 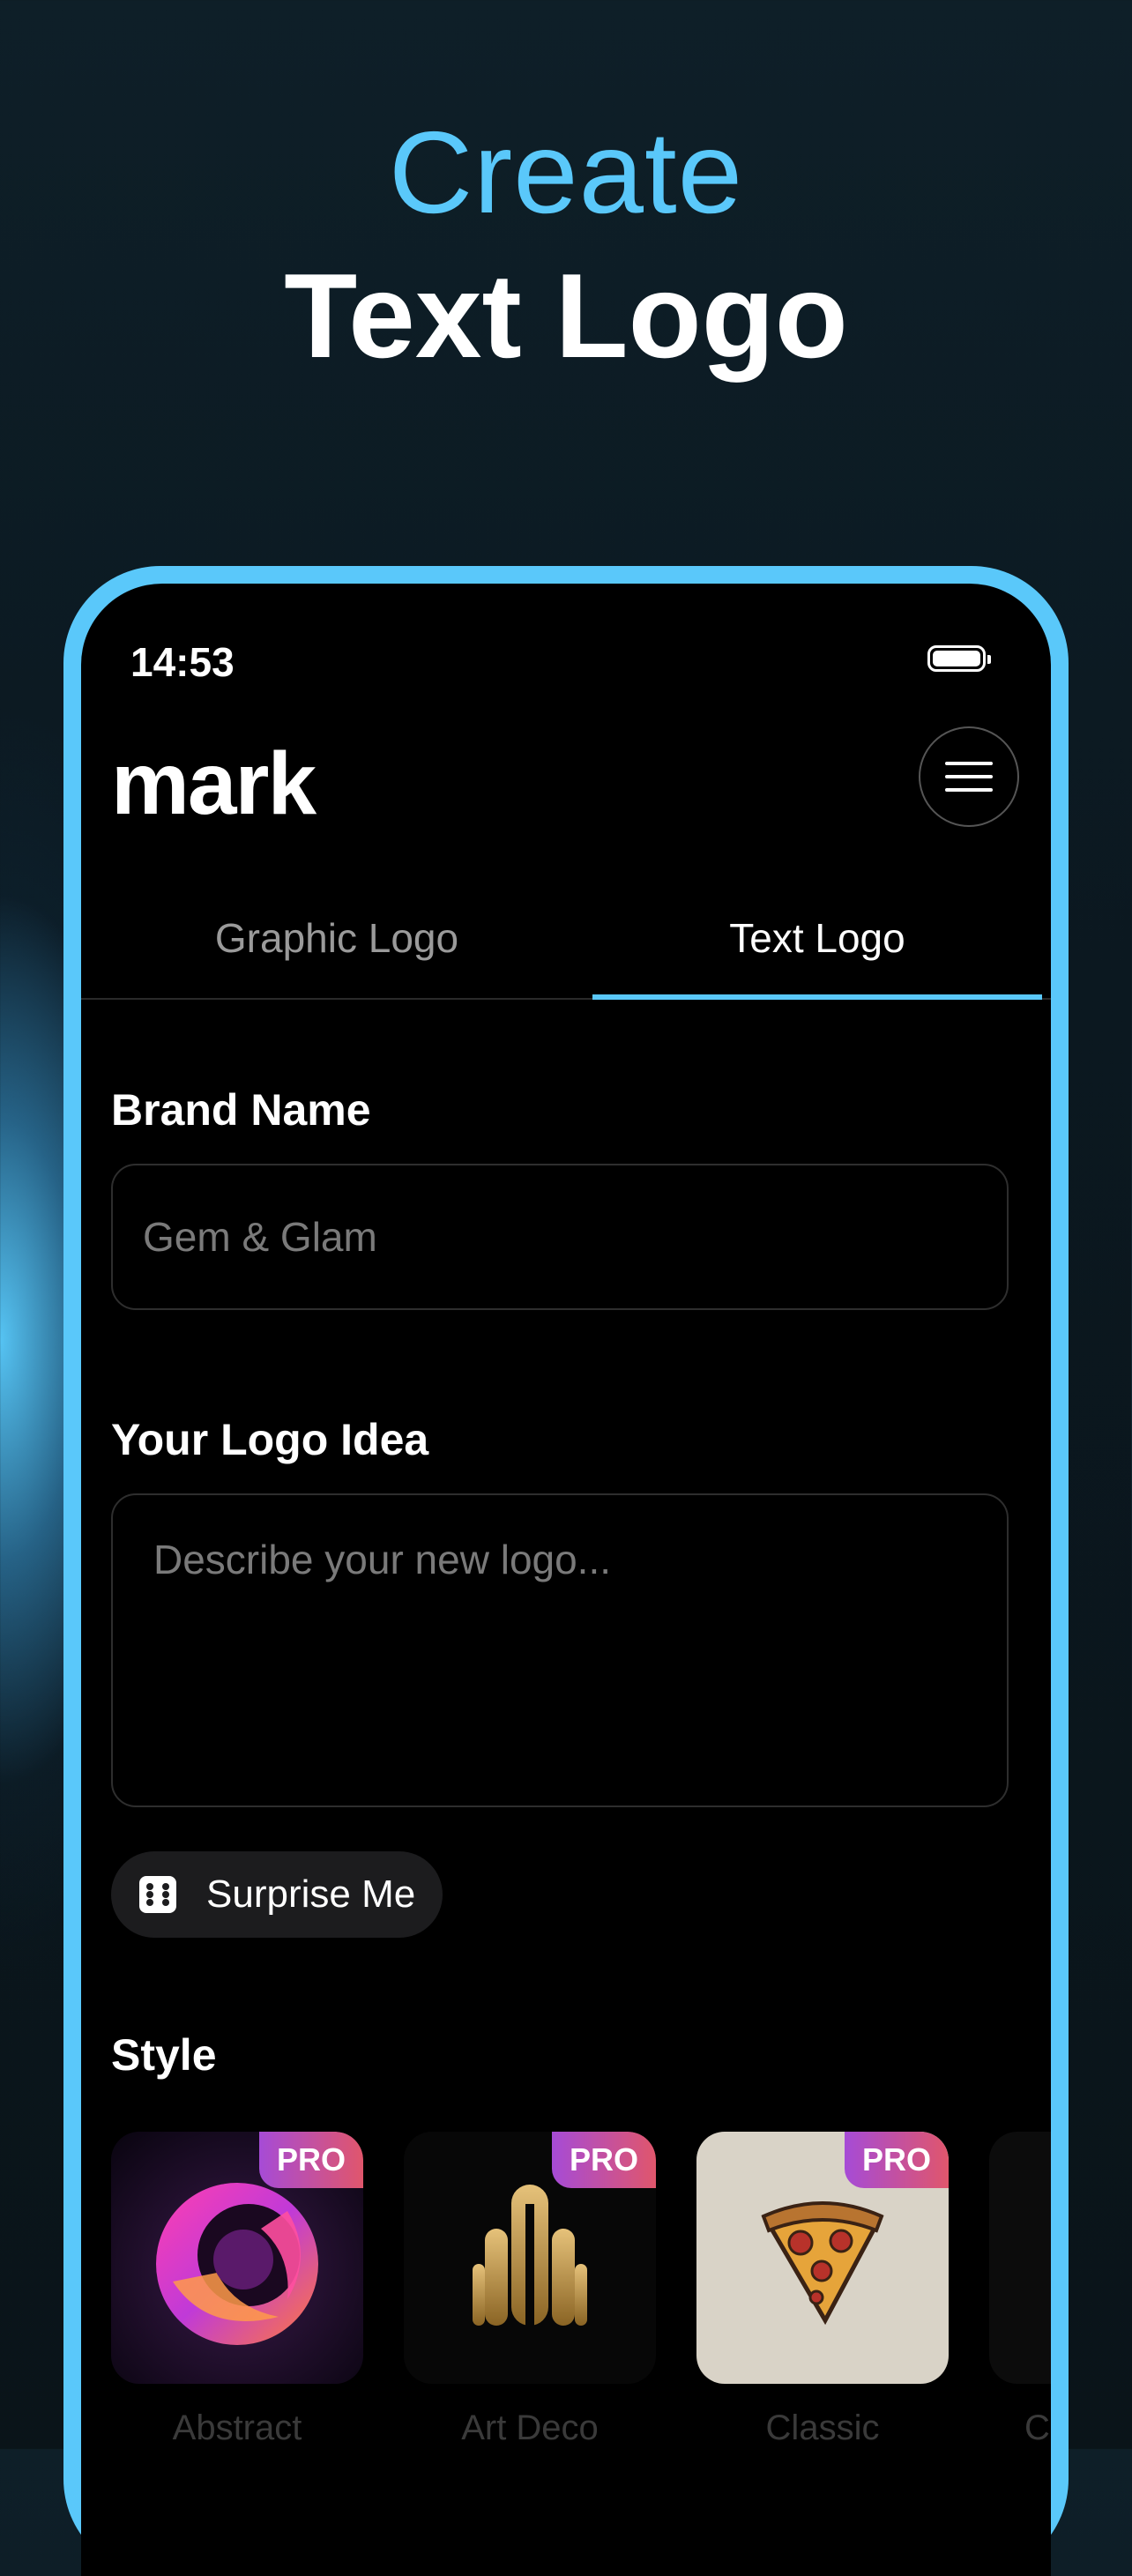 I want to click on style-card-partial, so click(x=1020, y=2258).